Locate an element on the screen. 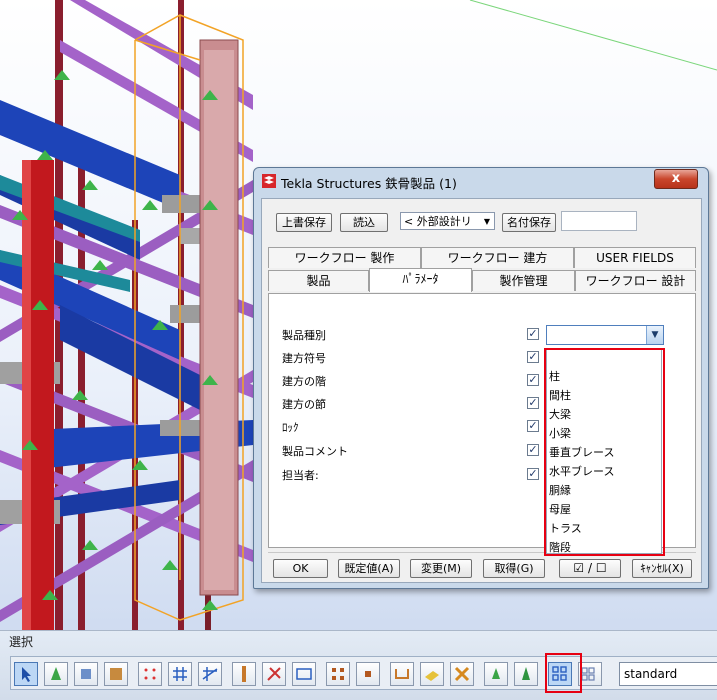 The image size is (717, 700). modify-button: 変更(M) is located at coordinates (441, 568).